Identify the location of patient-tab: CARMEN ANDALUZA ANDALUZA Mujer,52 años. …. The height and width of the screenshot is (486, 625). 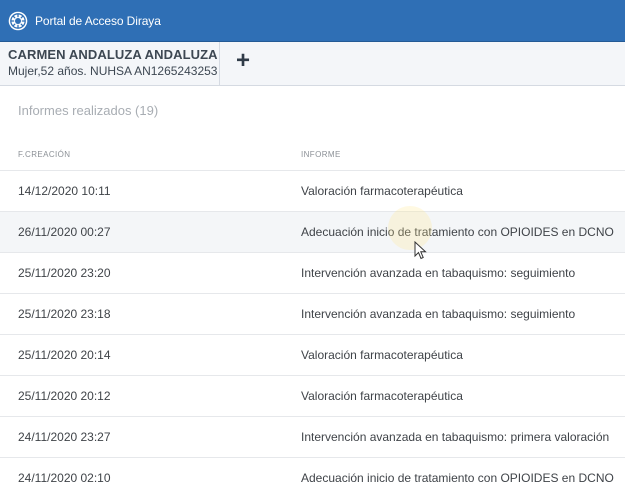
(110, 64).